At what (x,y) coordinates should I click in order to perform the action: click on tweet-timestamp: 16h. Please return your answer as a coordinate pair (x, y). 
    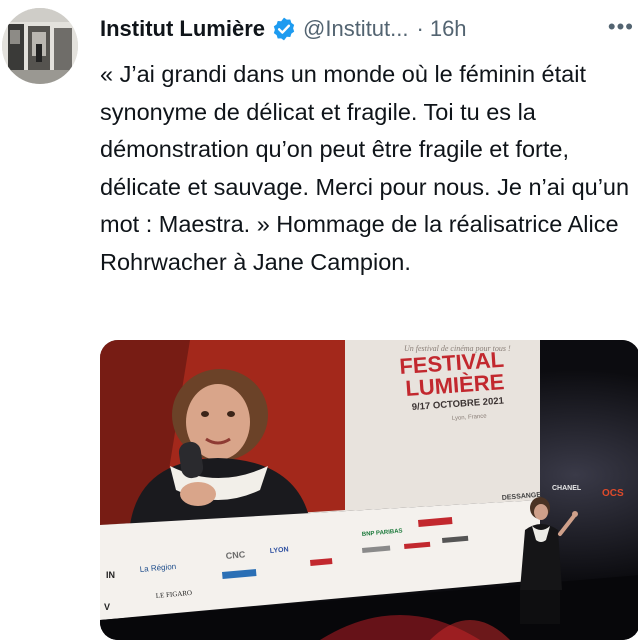
    Looking at the image, I should click on (448, 29).